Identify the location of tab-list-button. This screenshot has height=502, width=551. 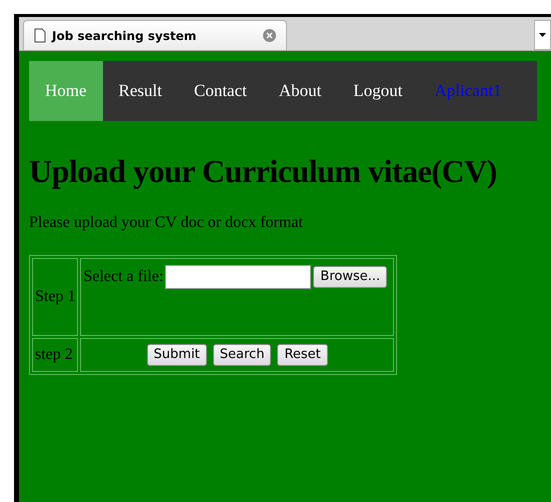
(542, 35).